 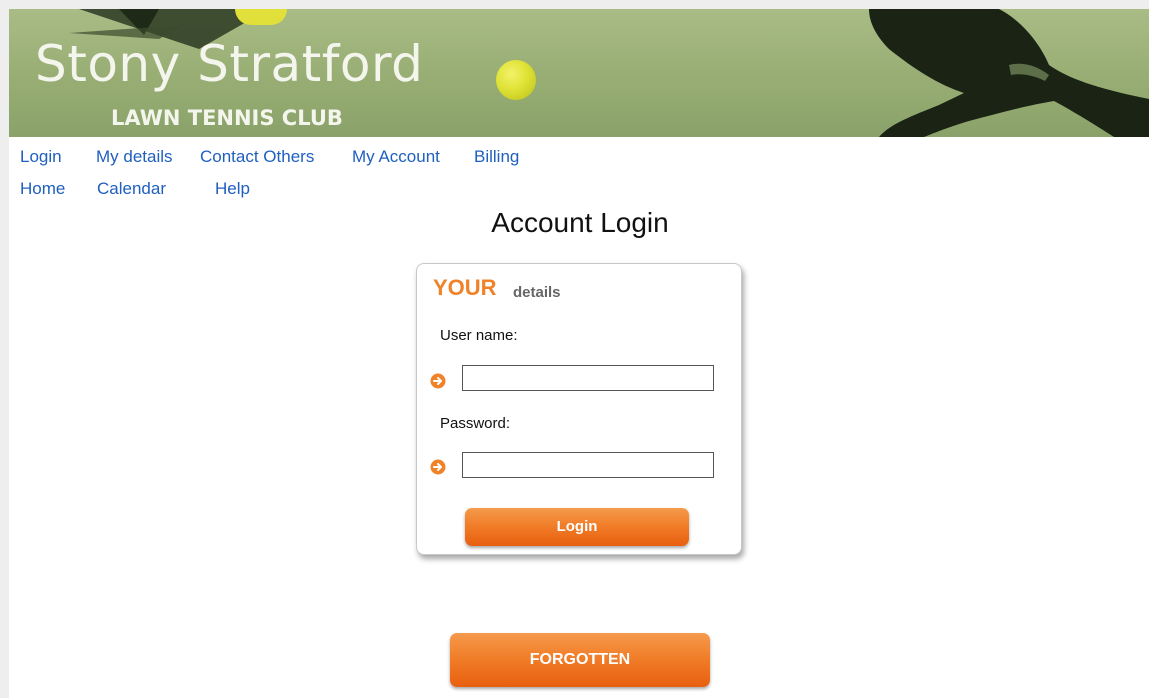 I want to click on nav-billing: Billing, so click(x=496, y=156).